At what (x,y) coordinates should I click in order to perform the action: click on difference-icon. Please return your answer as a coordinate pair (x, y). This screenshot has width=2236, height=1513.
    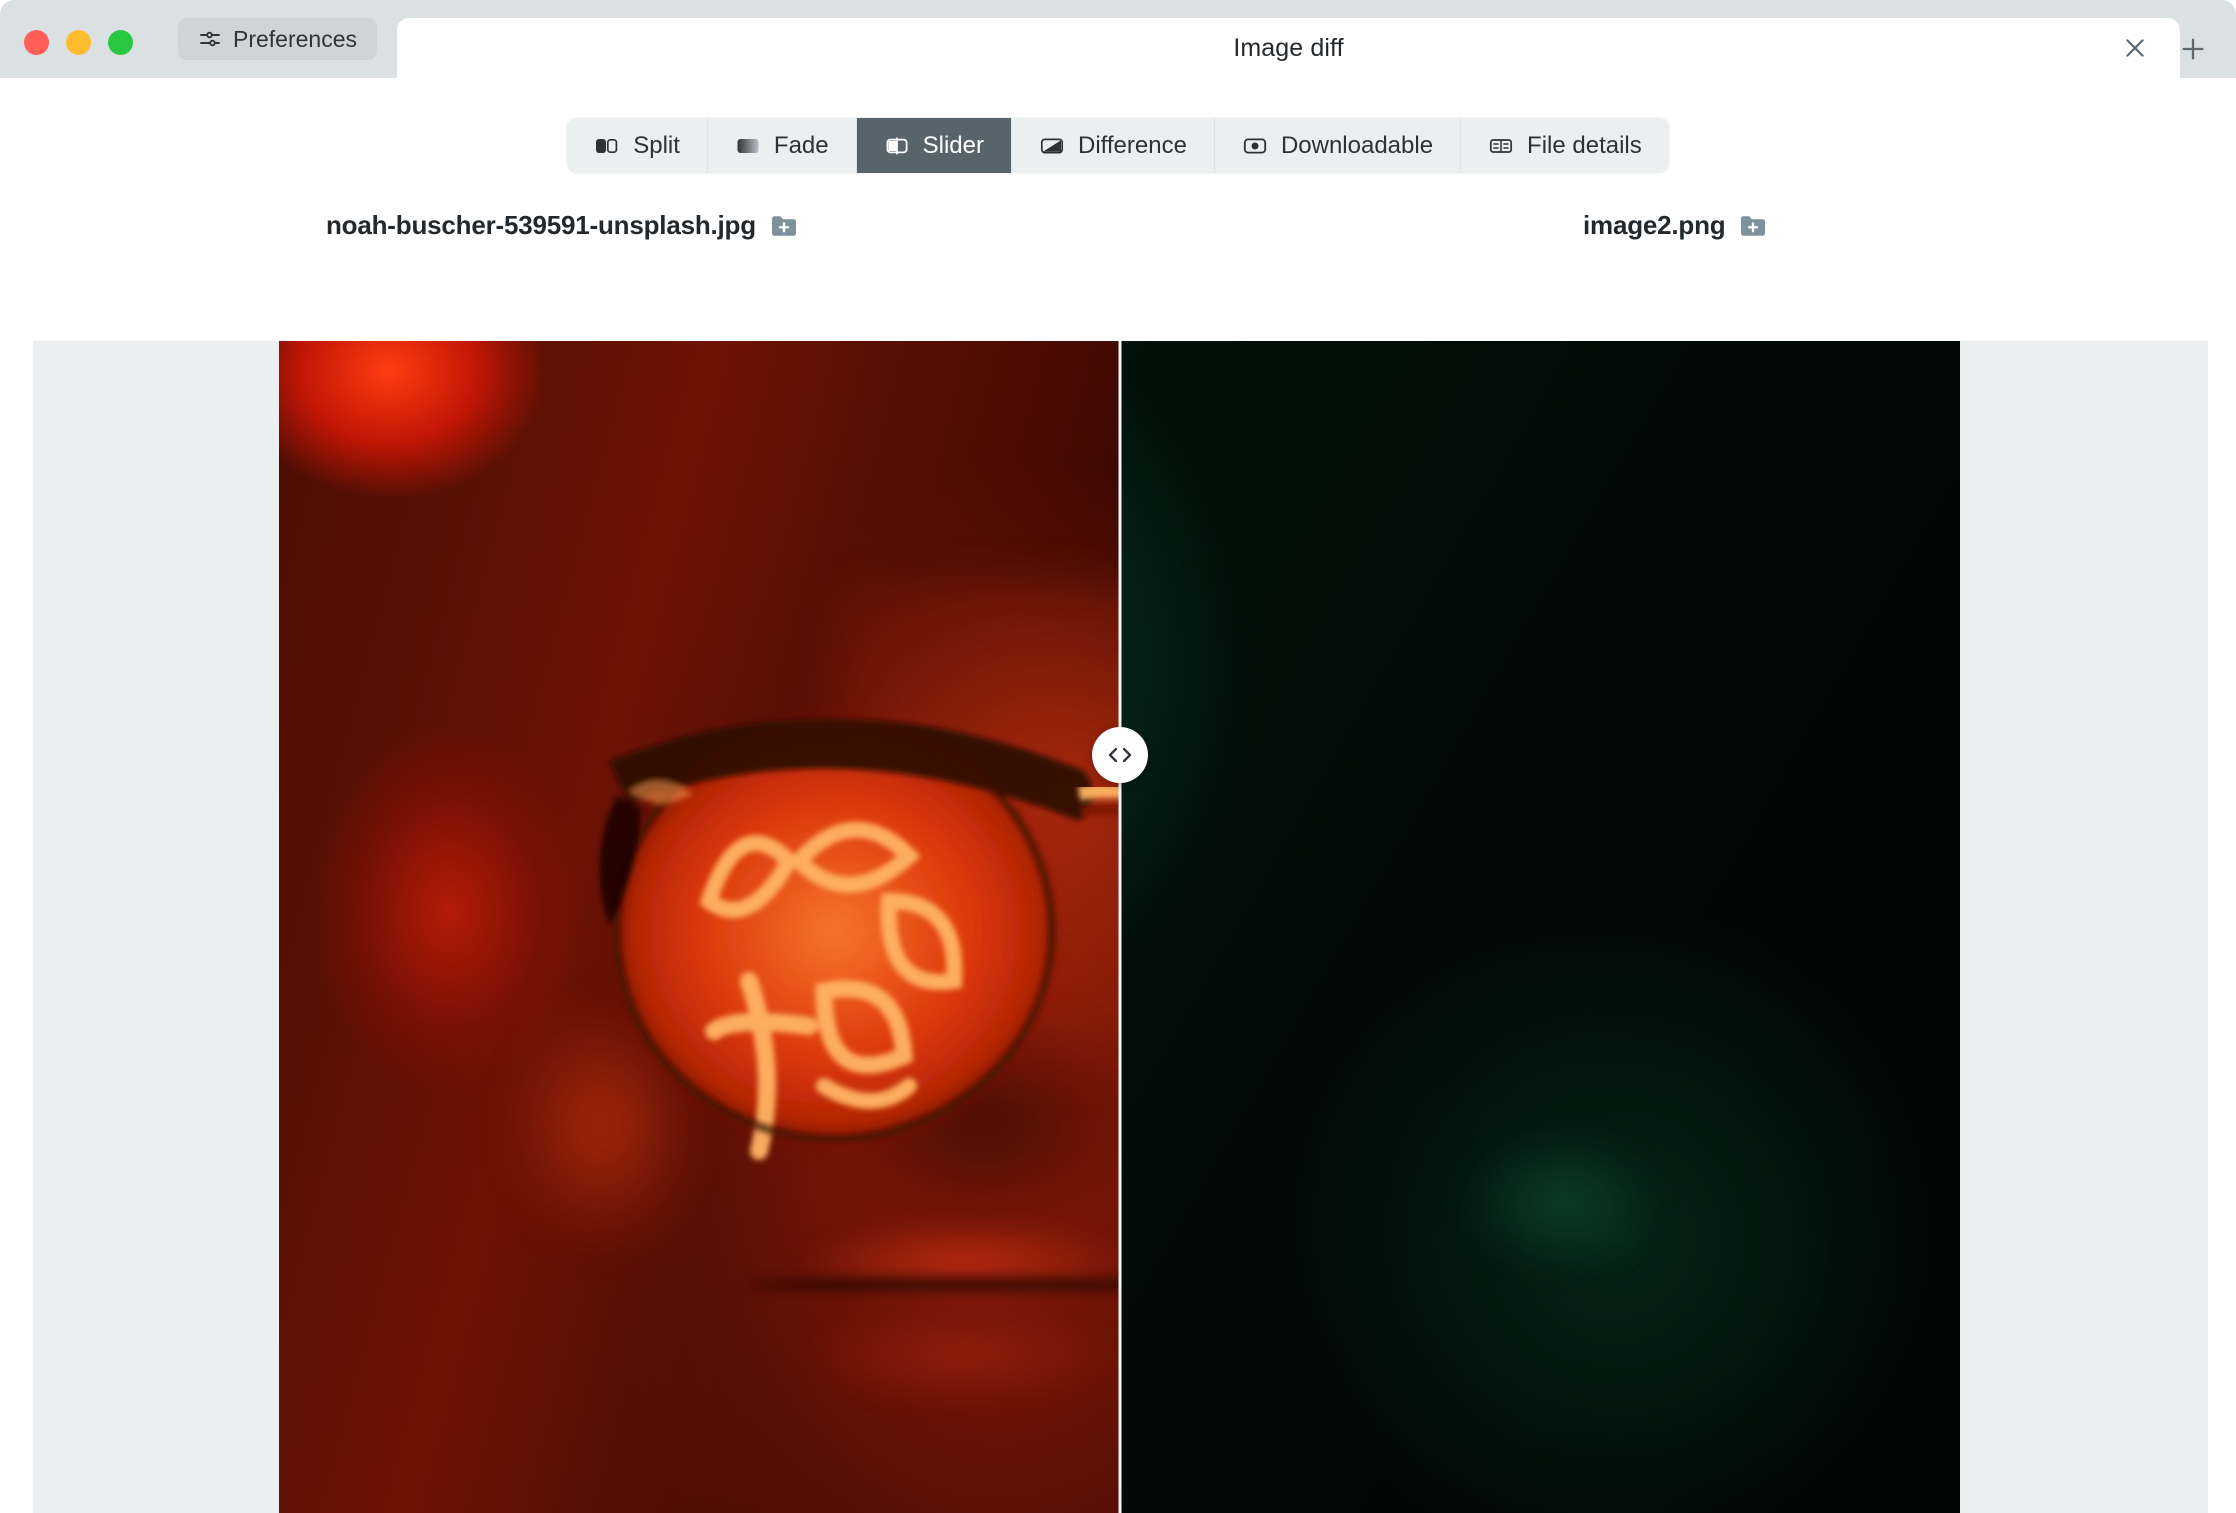
    Looking at the image, I should click on (1052, 146).